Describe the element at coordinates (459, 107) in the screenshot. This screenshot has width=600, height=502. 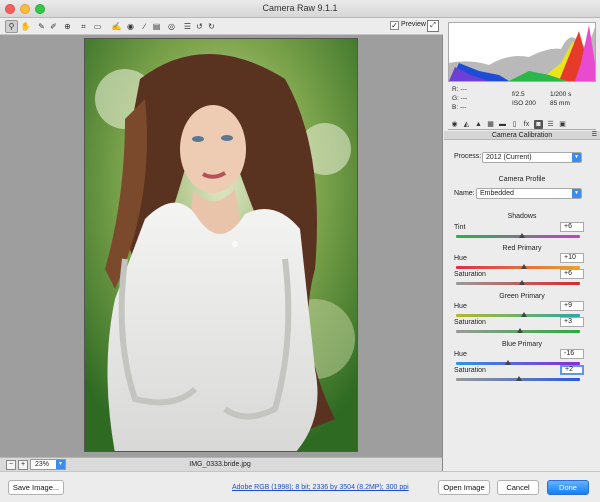
I see `blue-readout: B: ---` at that location.